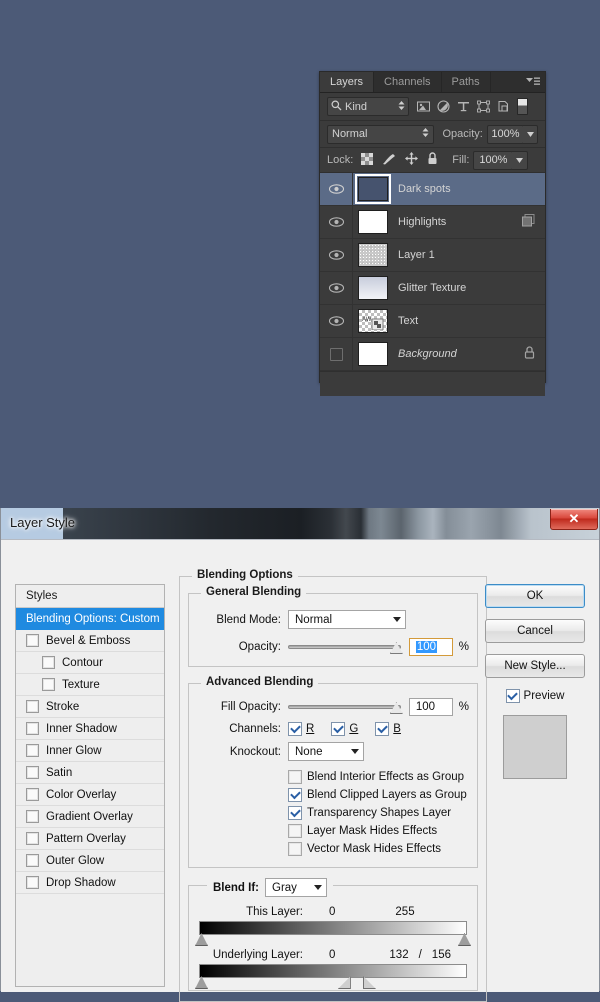 The width and height of the screenshot is (600, 1002). I want to click on this-layer-high-value: 255, so click(405, 912).